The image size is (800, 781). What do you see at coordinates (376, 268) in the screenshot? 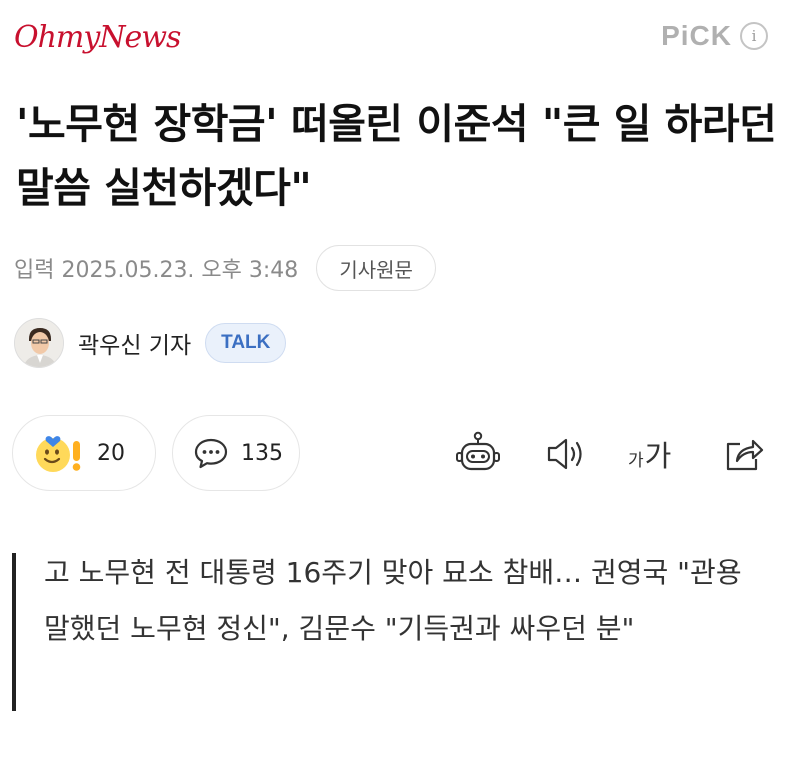
I see `original-article-button: 기사원문` at bounding box center [376, 268].